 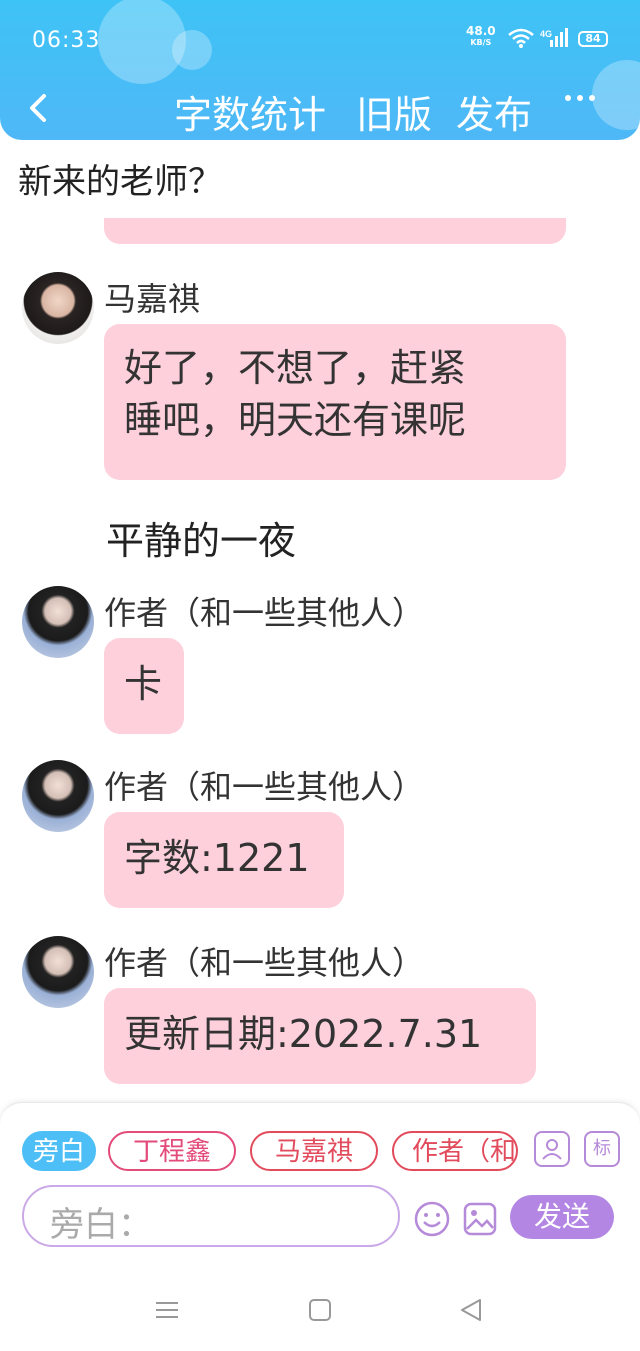 I want to click on role-chip-narration: 旁白, so click(x=59, y=1151).